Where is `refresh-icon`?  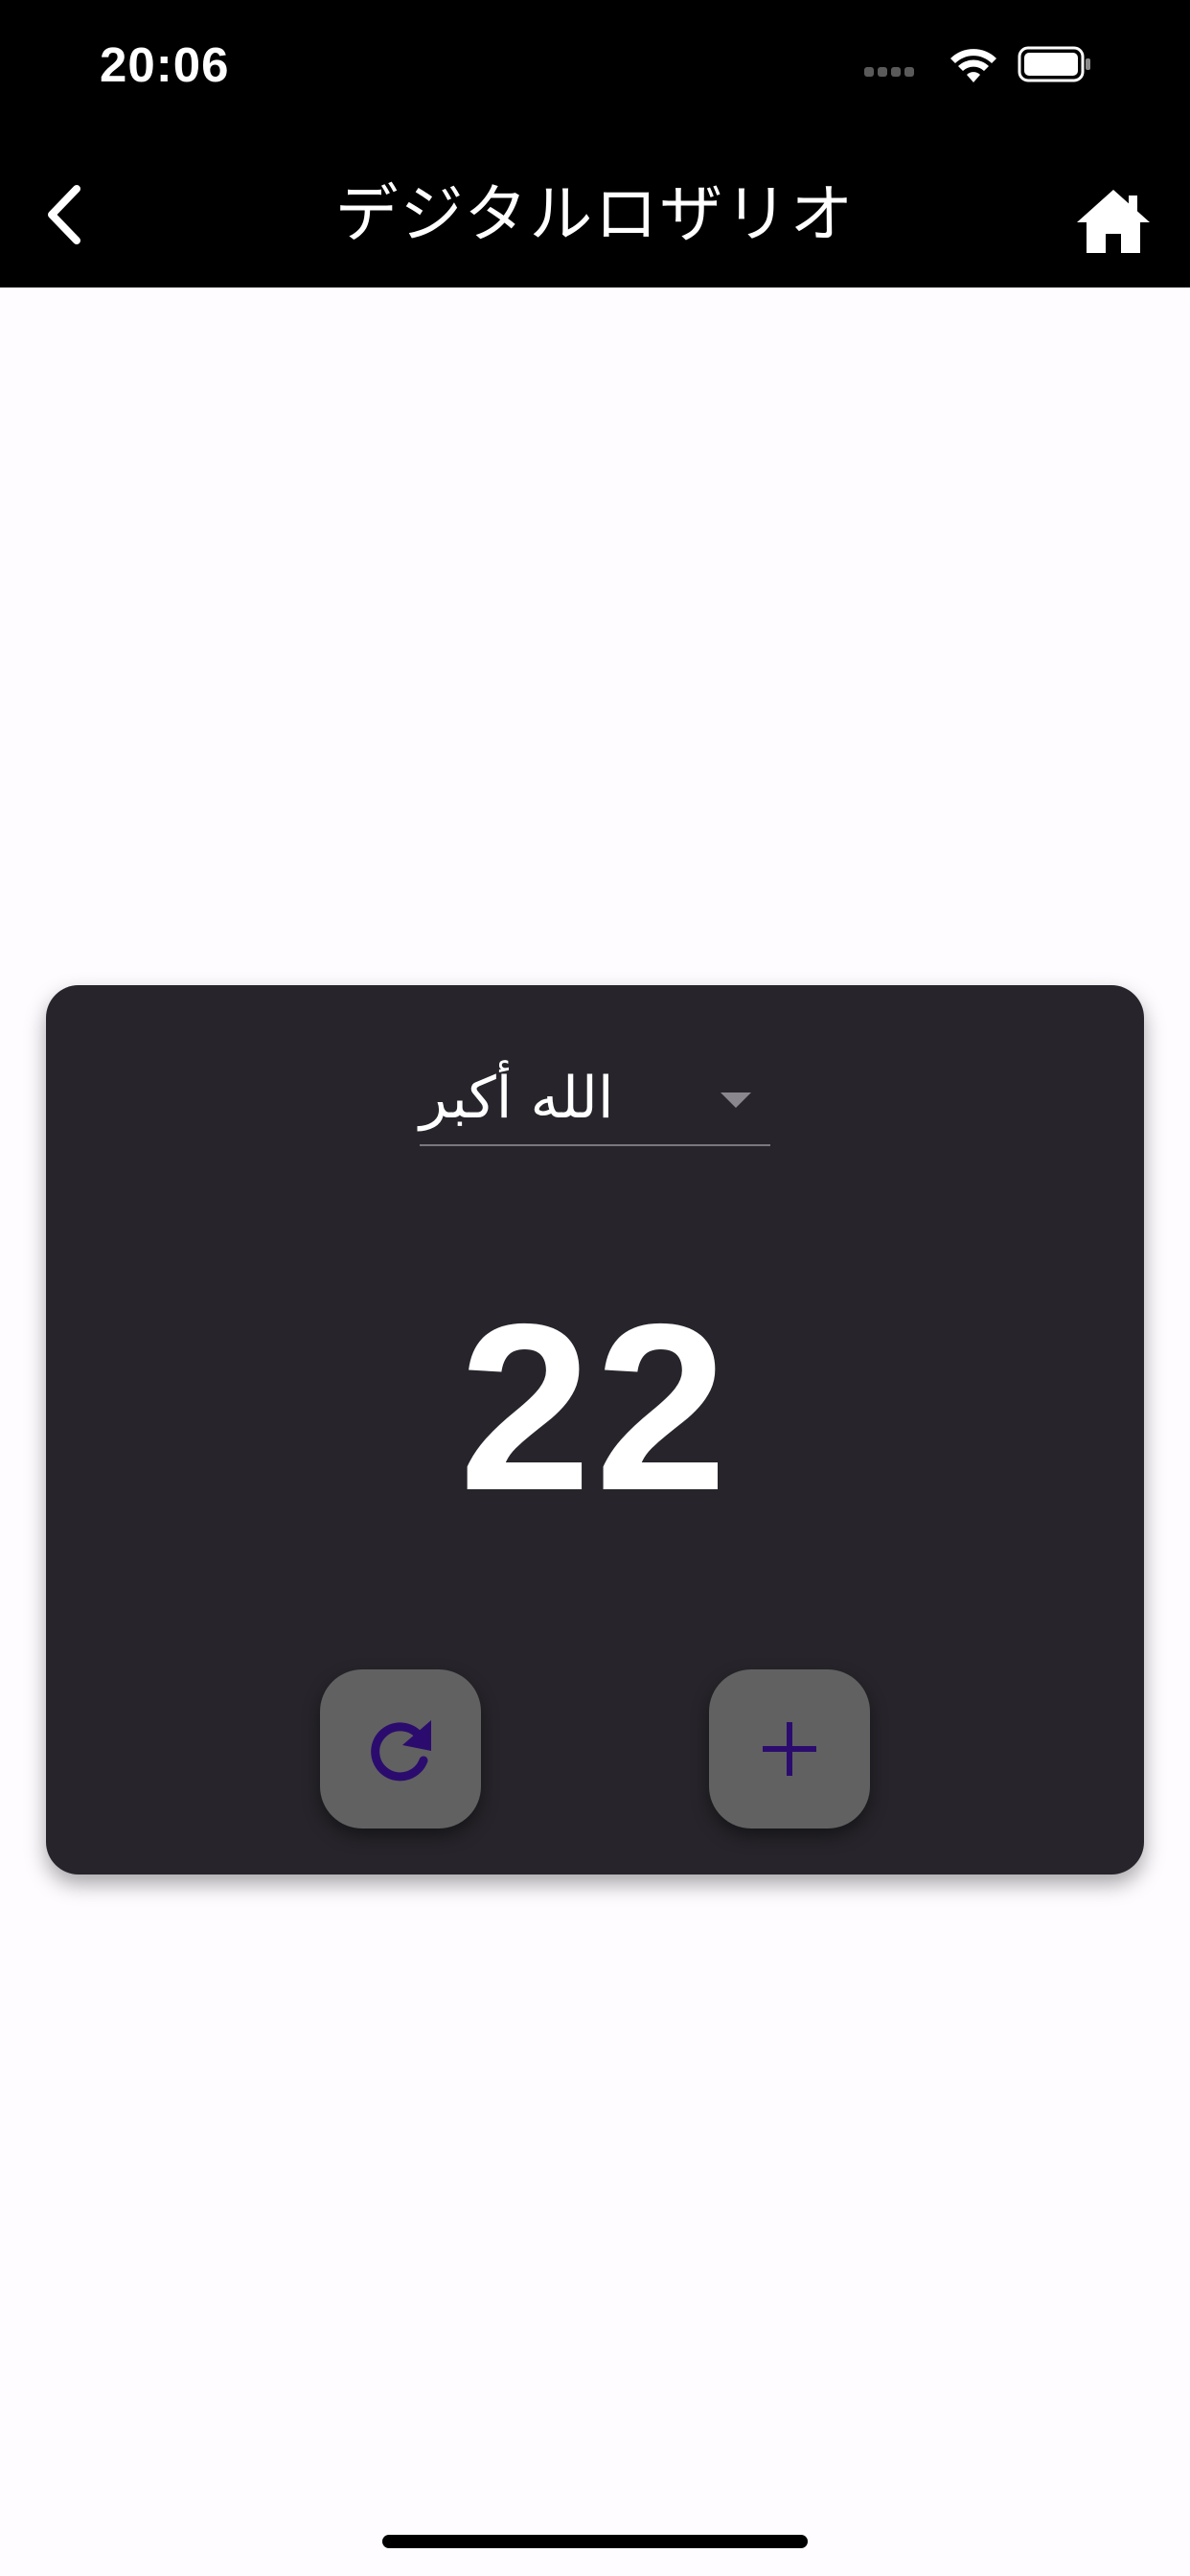
refresh-icon is located at coordinates (401, 1751).